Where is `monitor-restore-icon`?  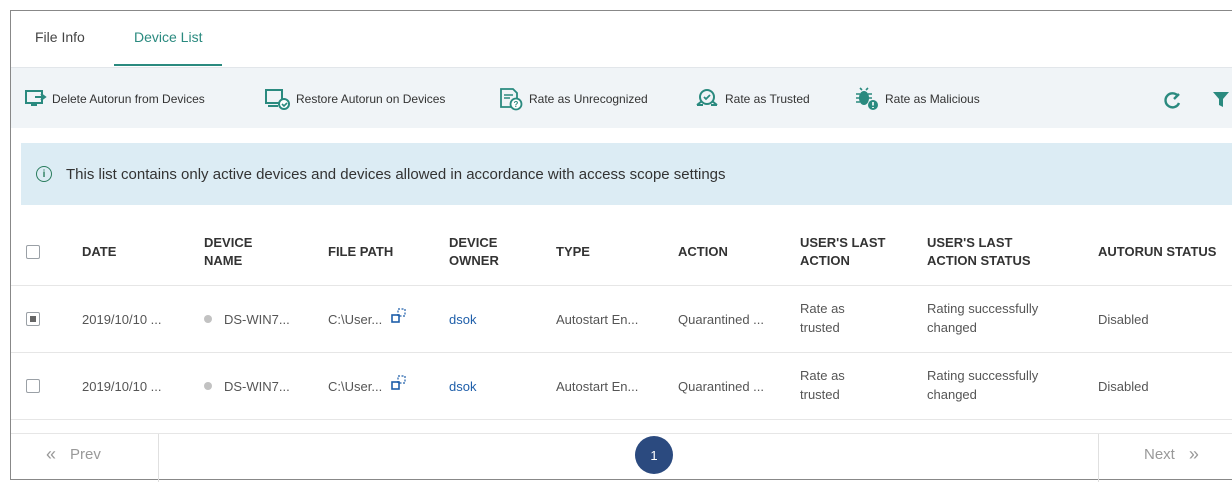 monitor-restore-icon is located at coordinates (277, 99).